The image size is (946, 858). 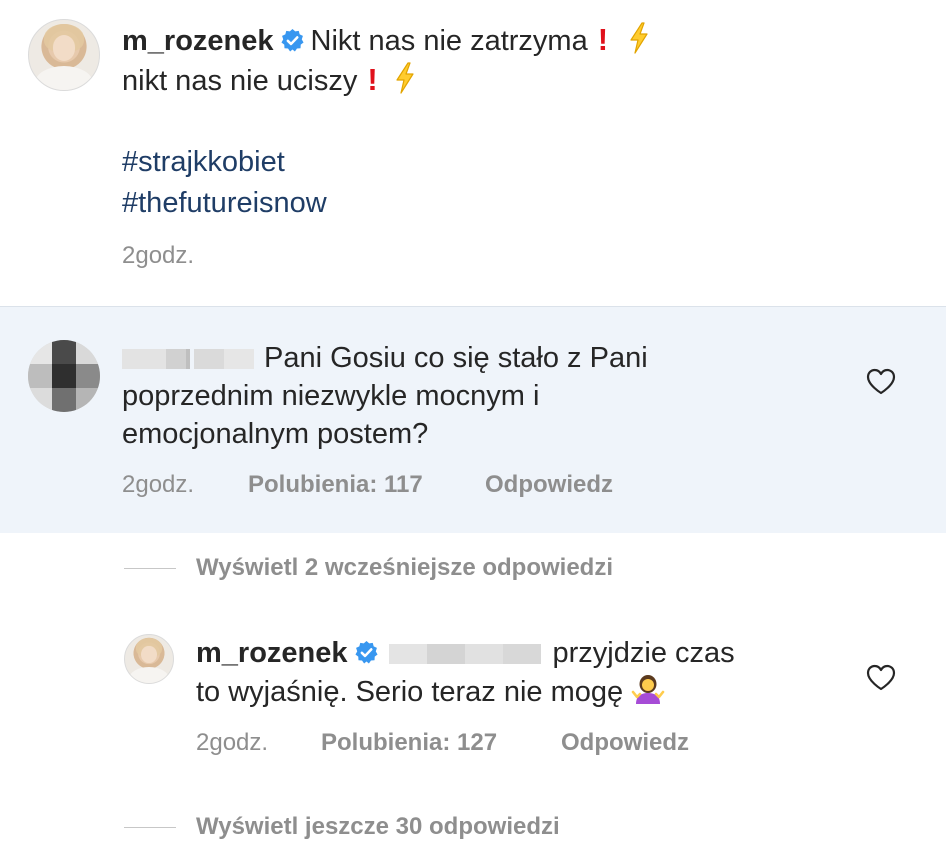 I want to click on blurred-mention, so click(x=464, y=654).